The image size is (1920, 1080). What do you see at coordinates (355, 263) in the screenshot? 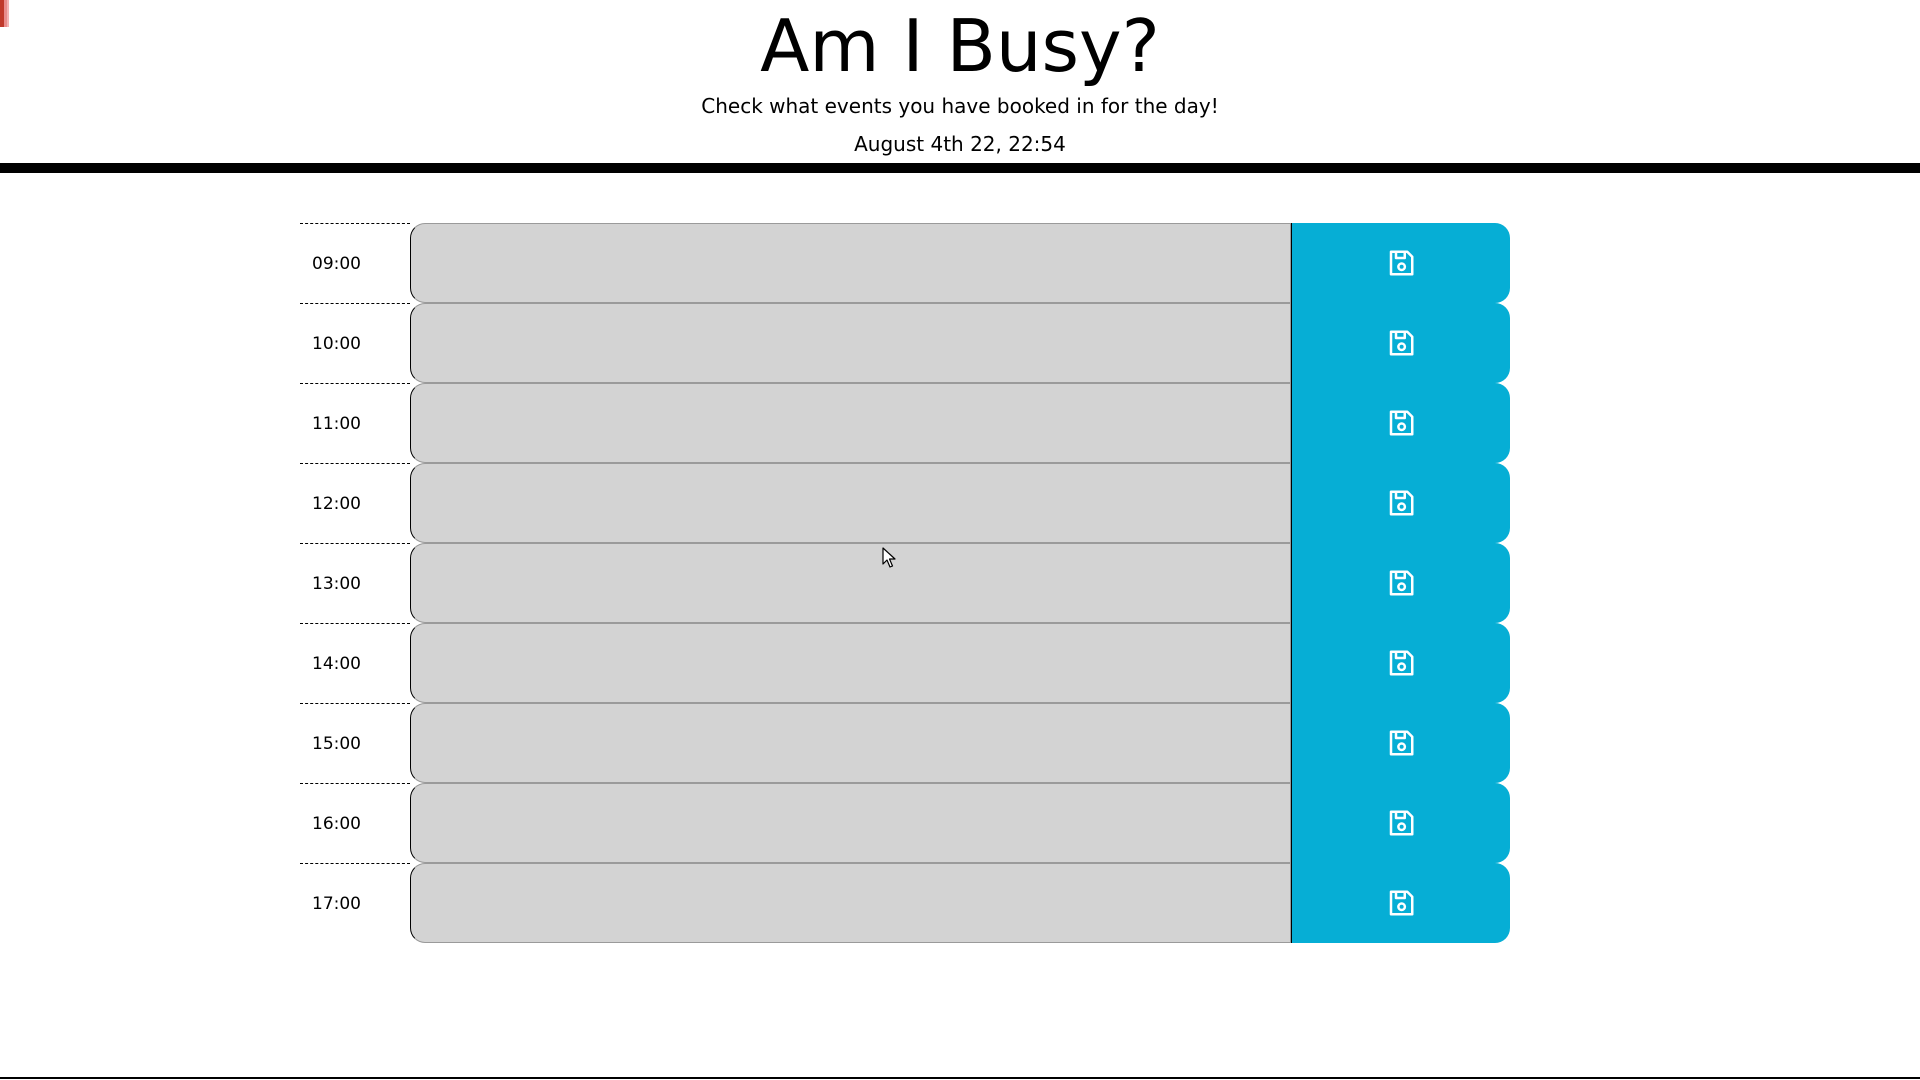
I see `hour-label: 09:00` at bounding box center [355, 263].